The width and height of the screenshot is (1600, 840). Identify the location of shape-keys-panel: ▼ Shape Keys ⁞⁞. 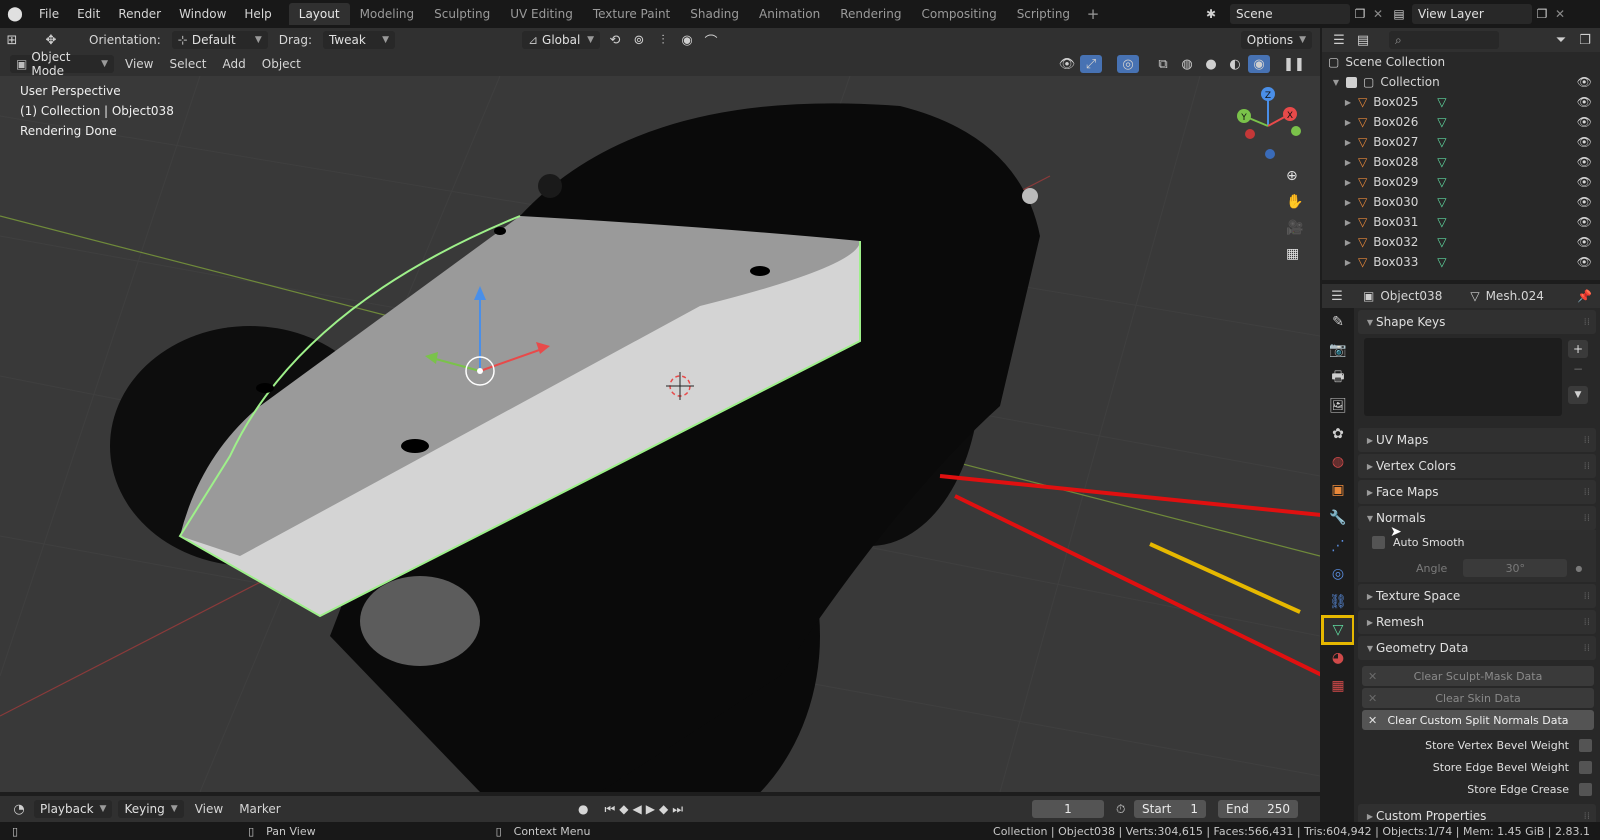
(1477, 322).